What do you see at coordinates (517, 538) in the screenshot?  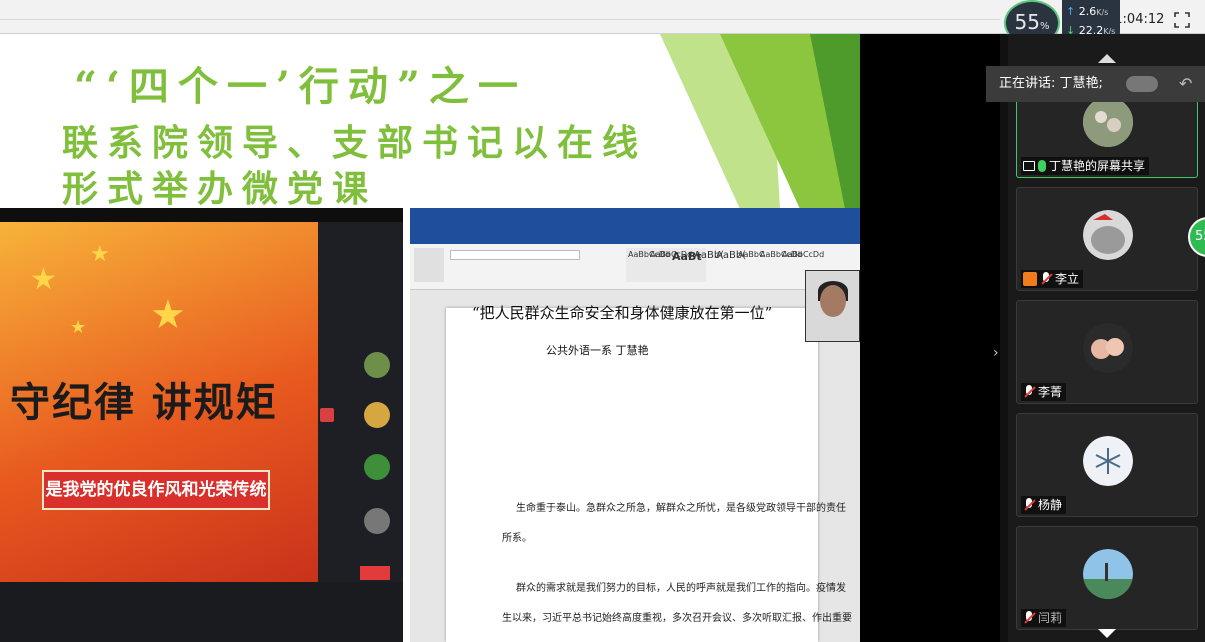 I see `document-paragraph: 所系。` at bounding box center [517, 538].